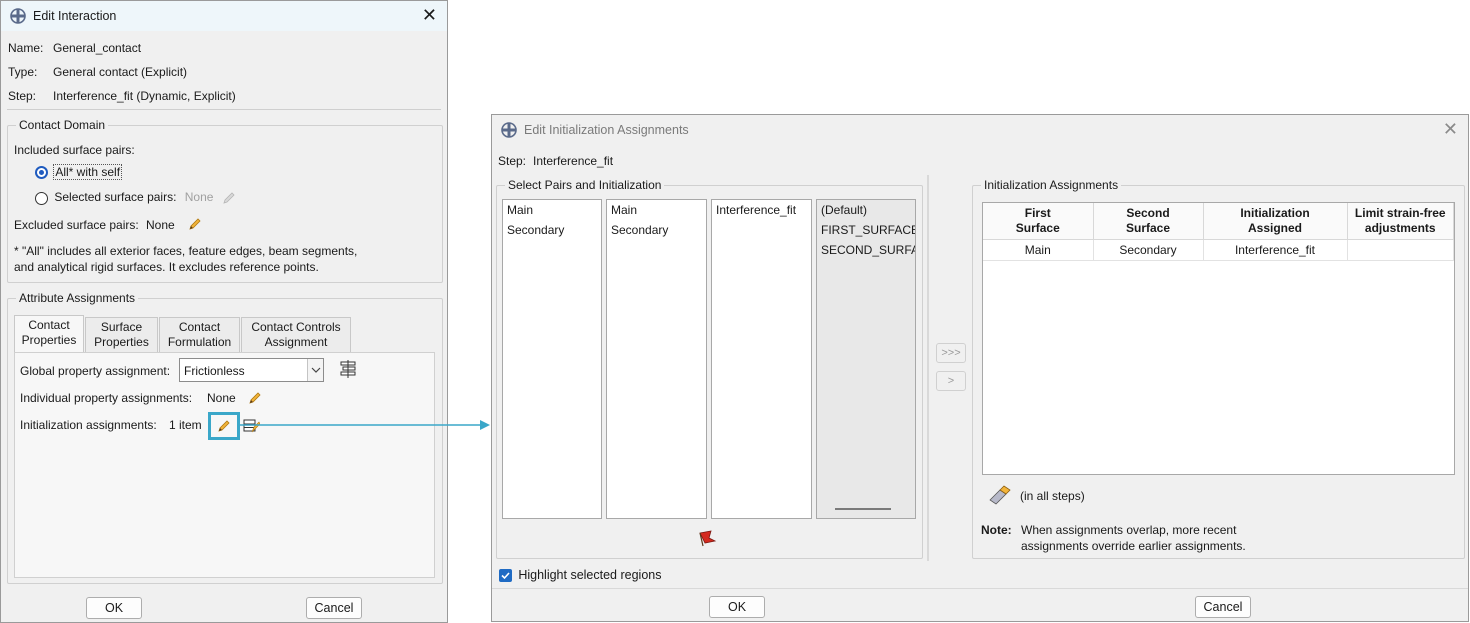  What do you see at coordinates (26, 48) in the screenshot?
I see `name-label: Name:` at bounding box center [26, 48].